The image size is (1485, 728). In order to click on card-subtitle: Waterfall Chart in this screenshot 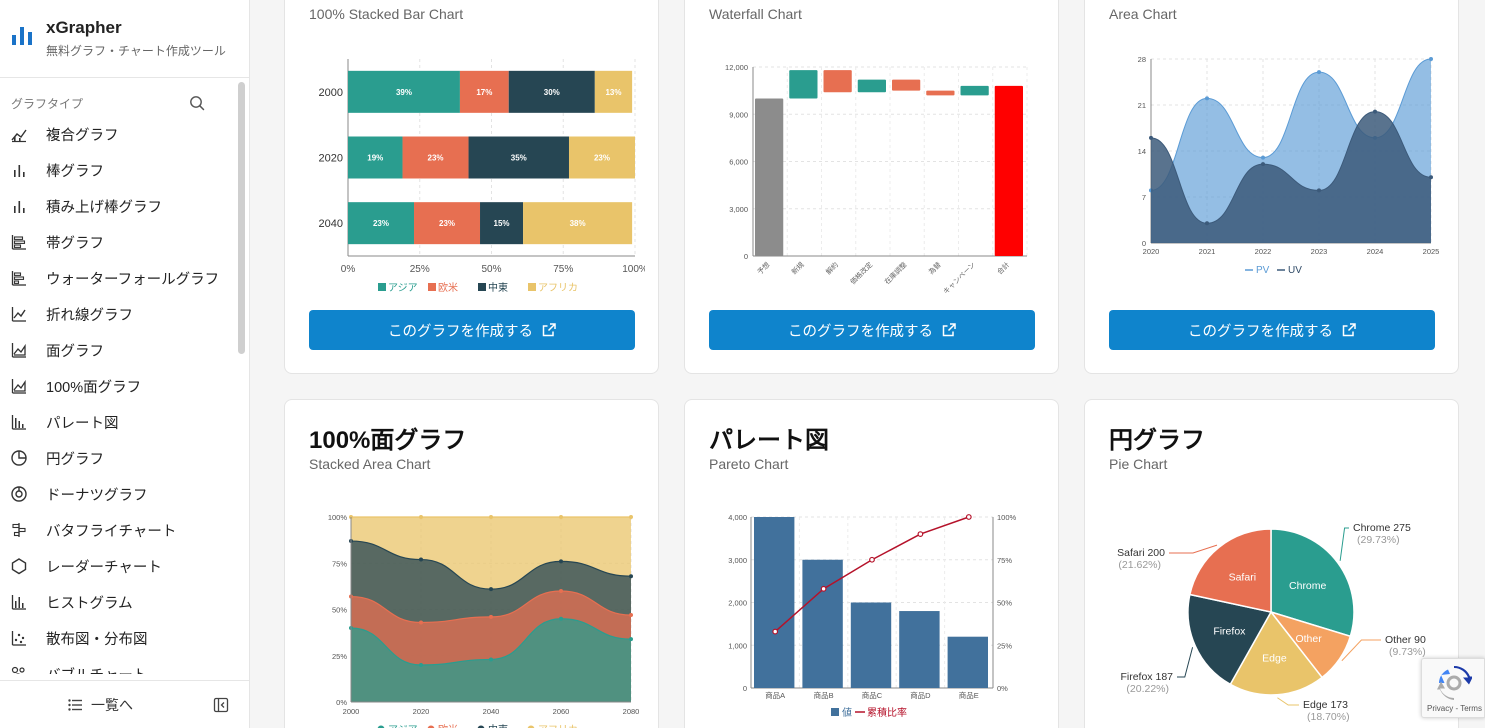, I will do `click(755, 14)`.